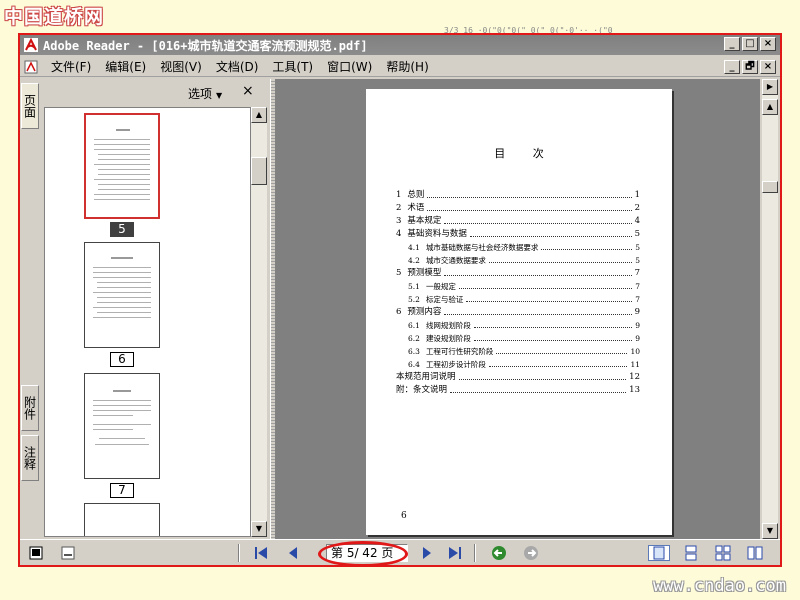 This screenshot has width=800, height=600. What do you see at coordinates (122, 229) in the screenshot?
I see `thumbnail-label-5: 5` at bounding box center [122, 229].